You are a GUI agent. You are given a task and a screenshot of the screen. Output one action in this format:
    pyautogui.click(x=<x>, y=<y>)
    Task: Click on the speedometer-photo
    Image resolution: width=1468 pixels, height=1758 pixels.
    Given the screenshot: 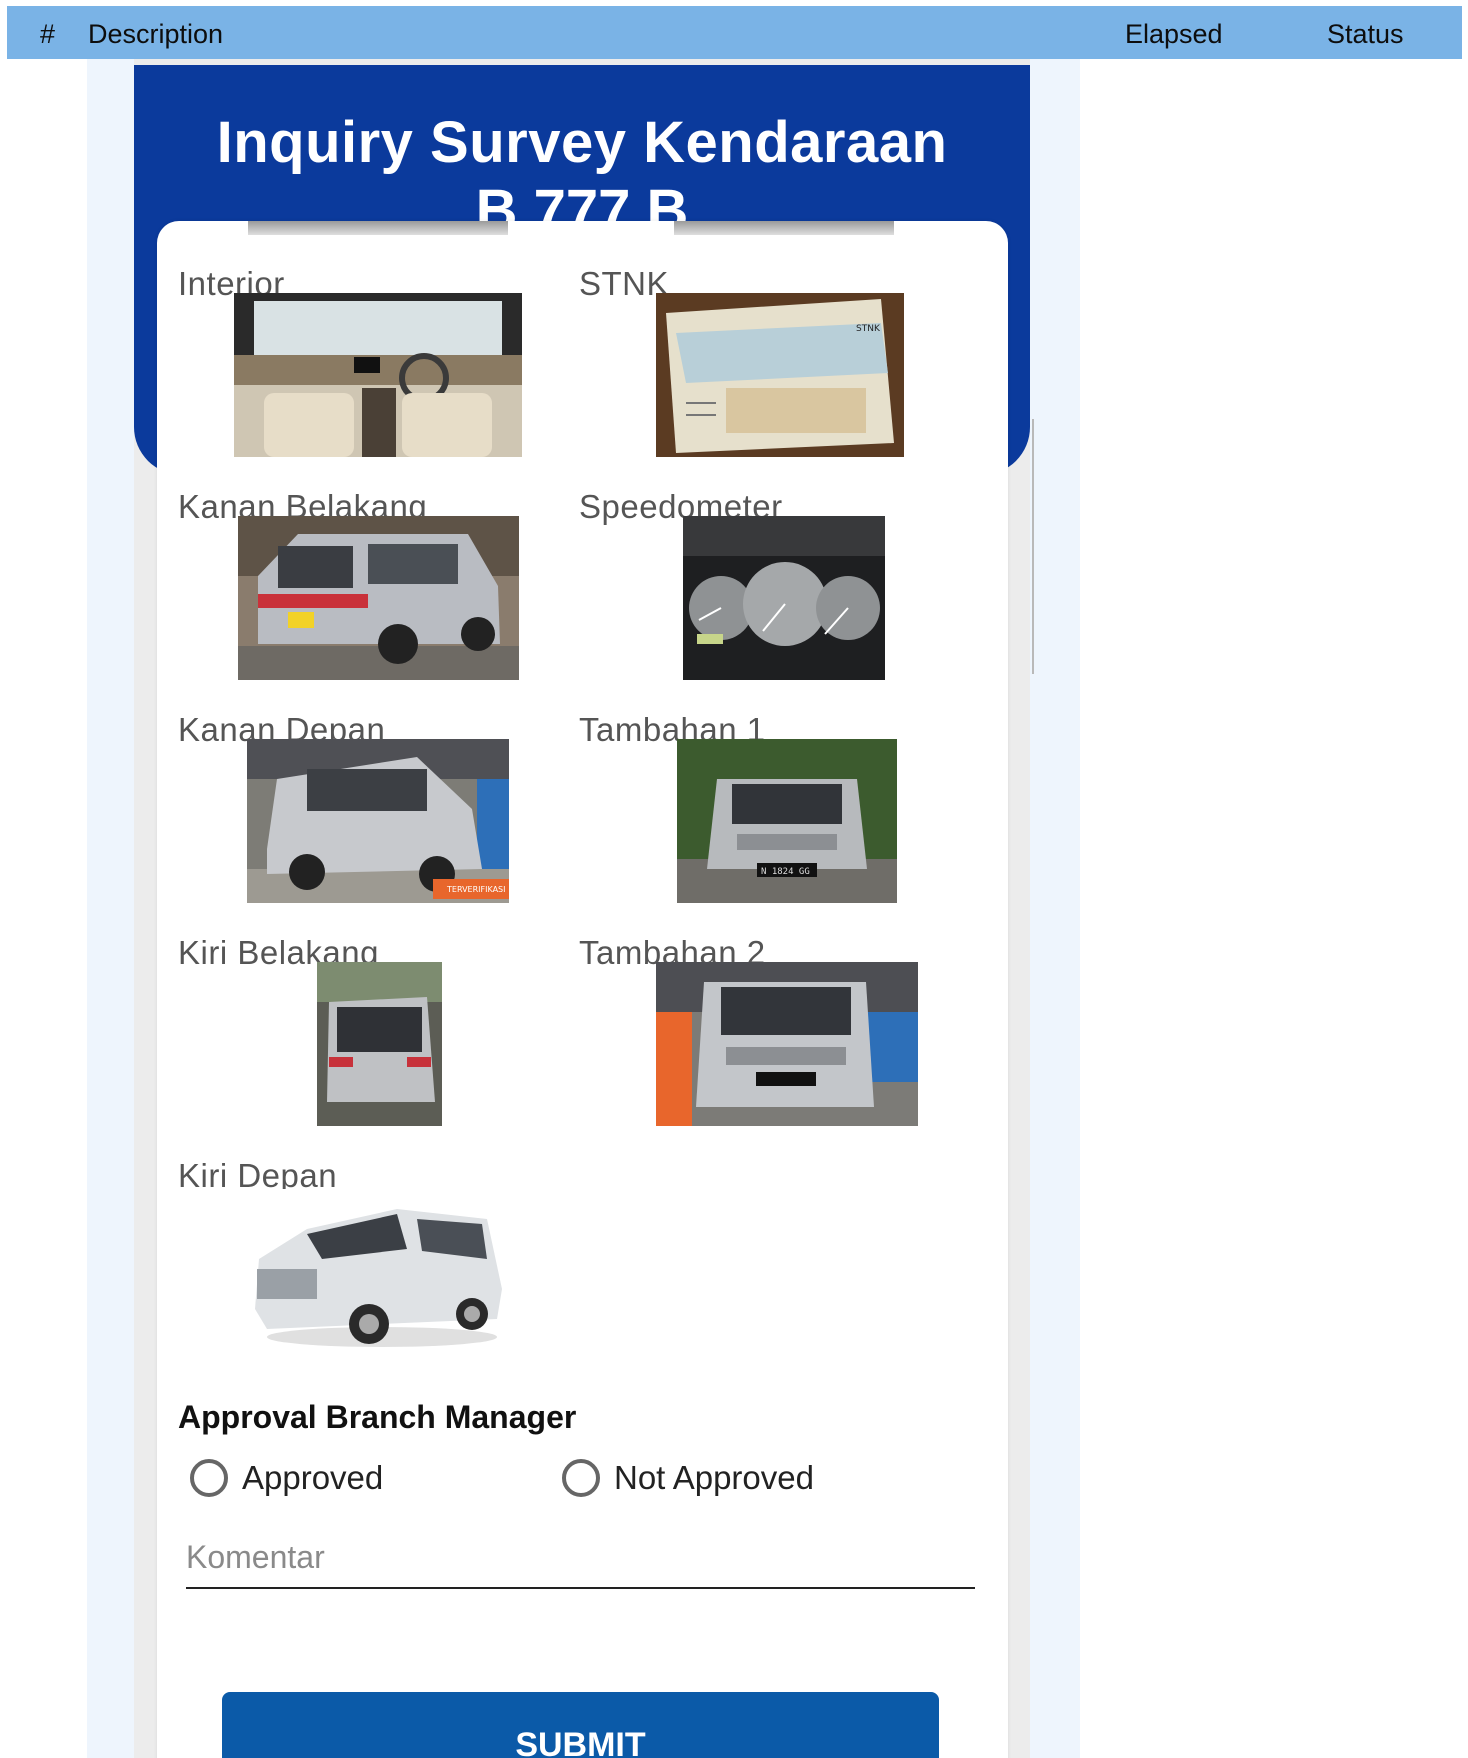 What is the action you would take?
    pyautogui.click(x=784, y=598)
    